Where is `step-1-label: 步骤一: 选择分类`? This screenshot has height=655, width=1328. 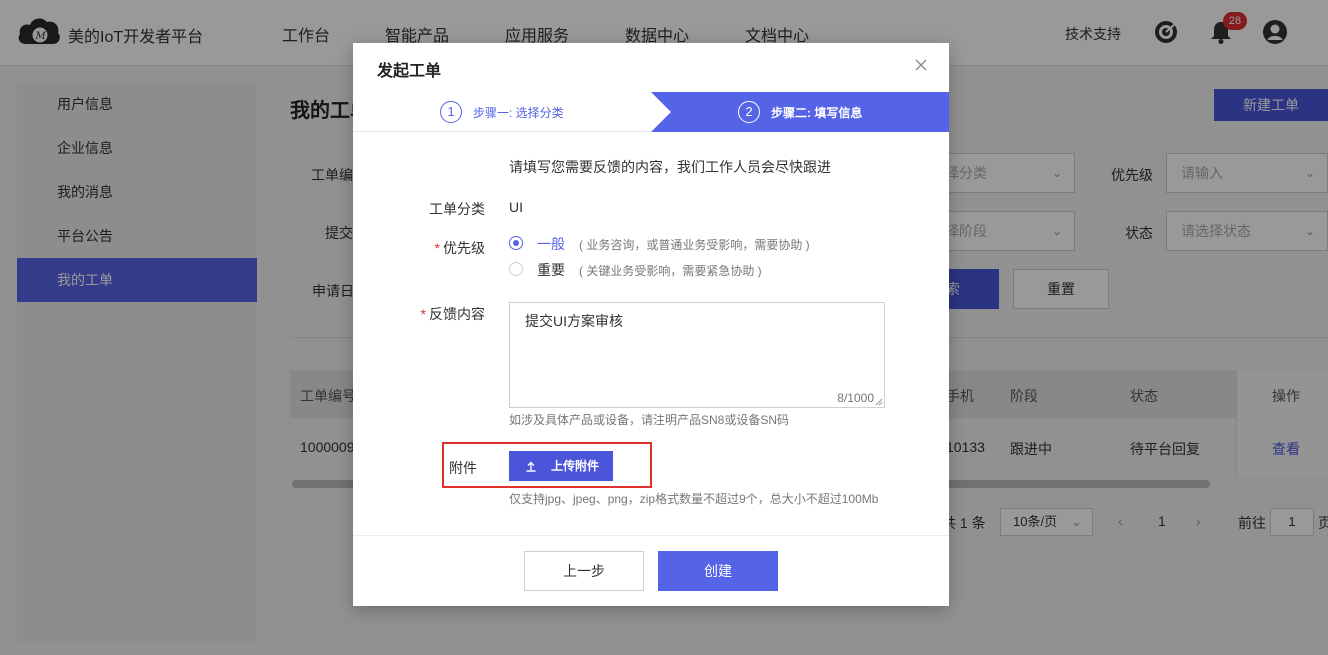
step-1-label: 步骤一: 选择分类 is located at coordinates (518, 112).